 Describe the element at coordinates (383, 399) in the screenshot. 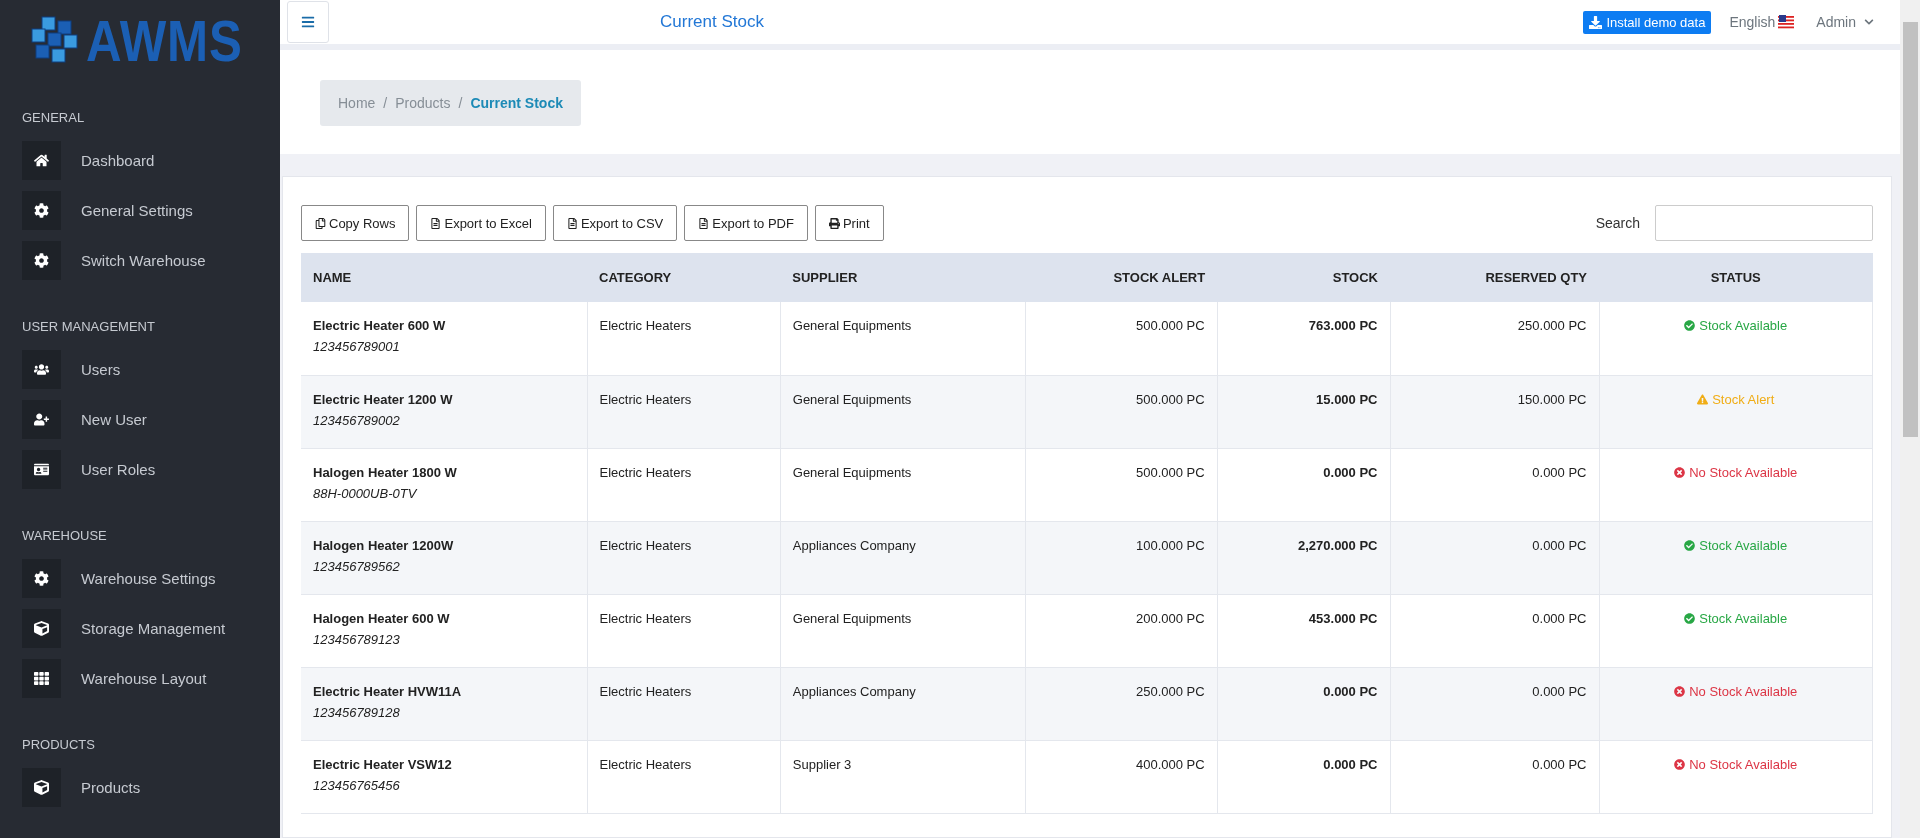

I see `product-name: Electric Heater 1200 W` at that location.